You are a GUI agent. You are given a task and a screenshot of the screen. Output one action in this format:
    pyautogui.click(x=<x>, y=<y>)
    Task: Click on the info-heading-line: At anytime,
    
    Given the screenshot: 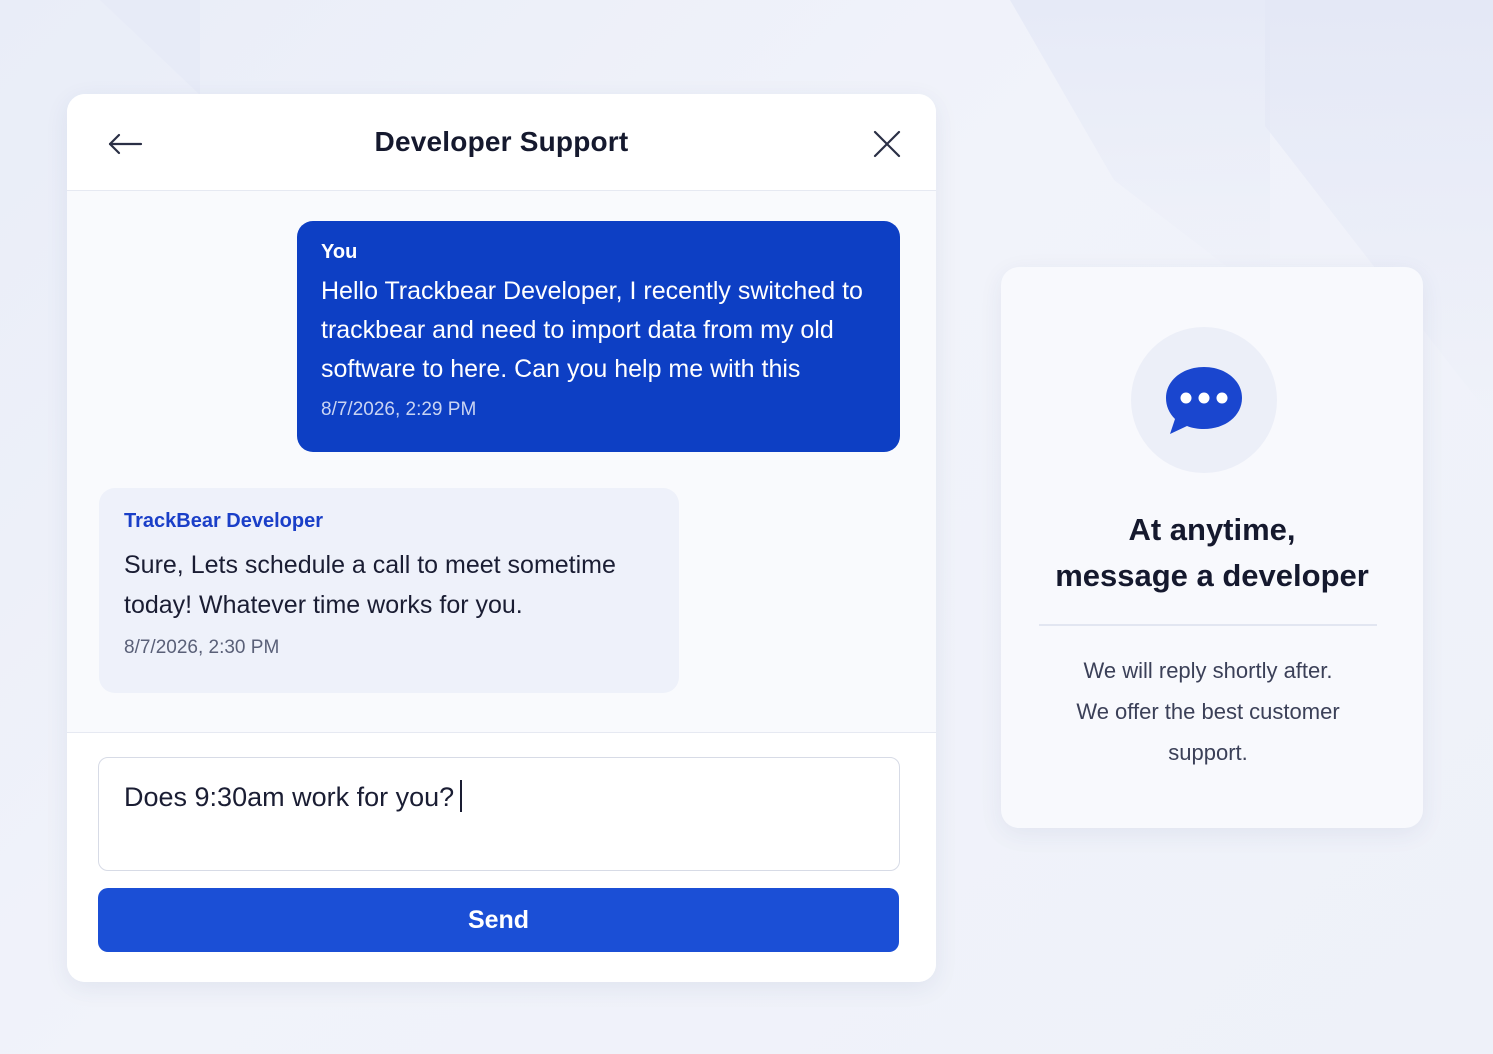 What is the action you would take?
    pyautogui.click(x=1212, y=529)
    